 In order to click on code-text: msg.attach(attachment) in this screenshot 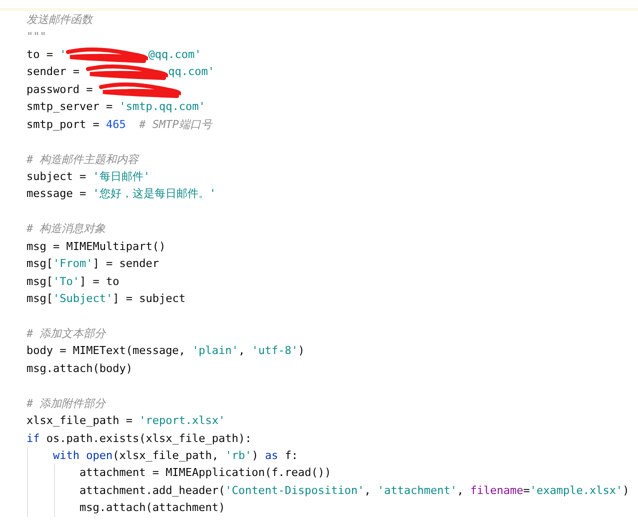, I will do `click(152, 507)`.